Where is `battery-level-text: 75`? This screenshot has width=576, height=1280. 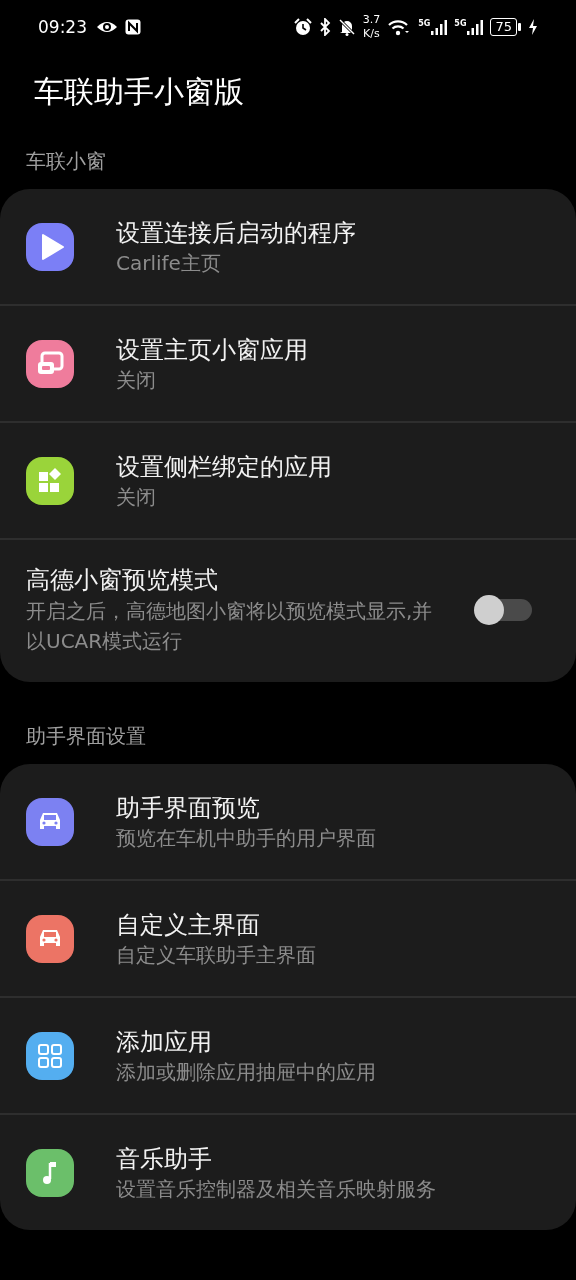 battery-level-text: 75 is located at coordinates (503, 27).